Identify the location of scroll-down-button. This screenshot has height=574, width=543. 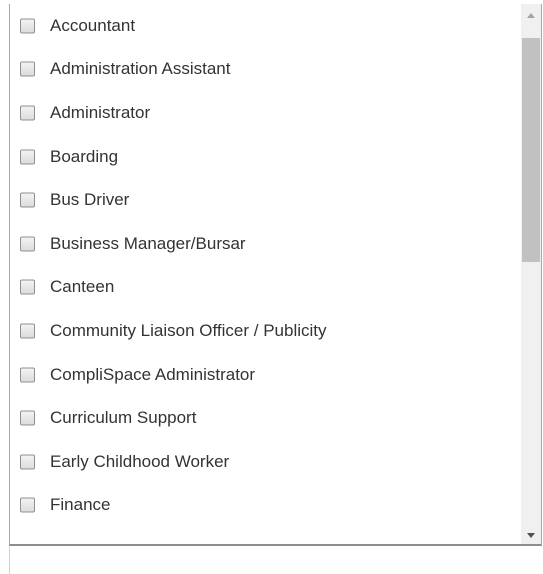
(531, 535).